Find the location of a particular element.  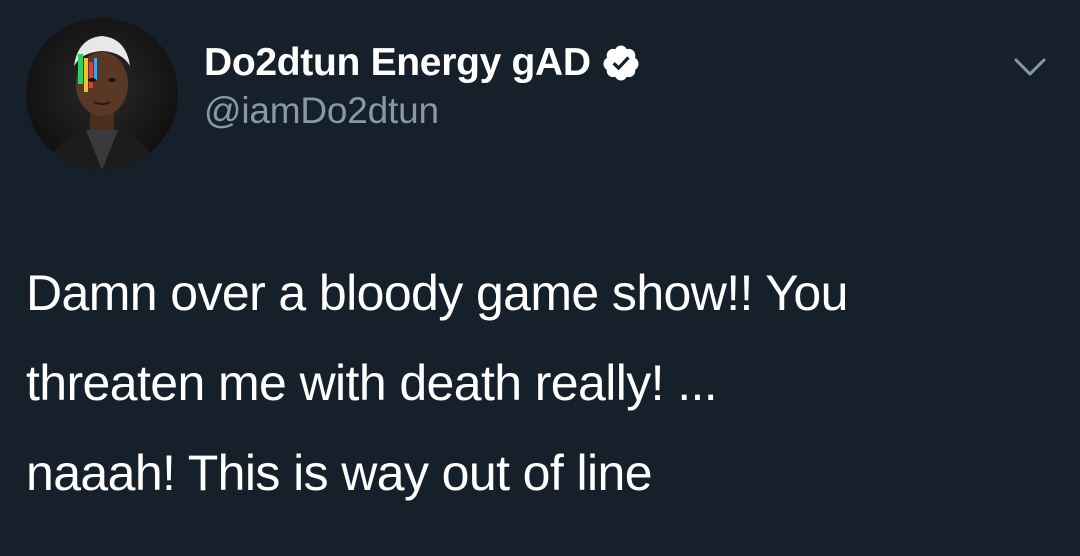

tweet-header: Do2dtun Energy gAD @iamDo2dtun is located at coordinates (422, 85).